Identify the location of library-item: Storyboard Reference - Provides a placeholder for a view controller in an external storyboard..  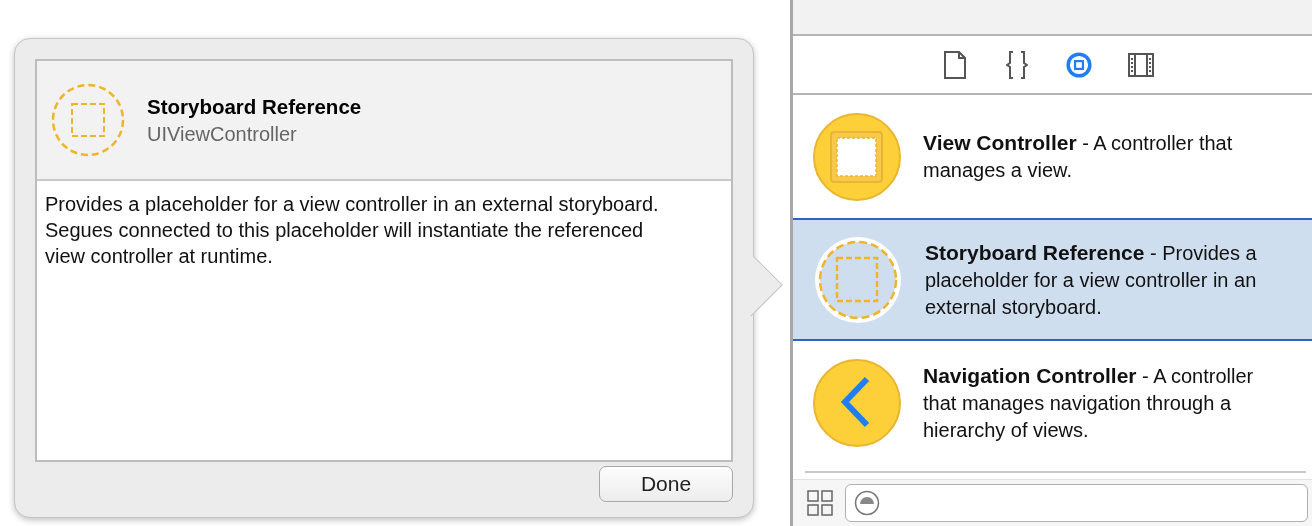
(1052, 279).